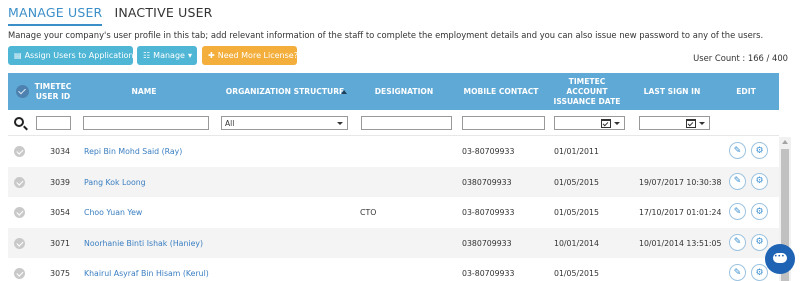 The image size is (800, 281). I want to click on filter-last-sign-in, so click(674, 123).